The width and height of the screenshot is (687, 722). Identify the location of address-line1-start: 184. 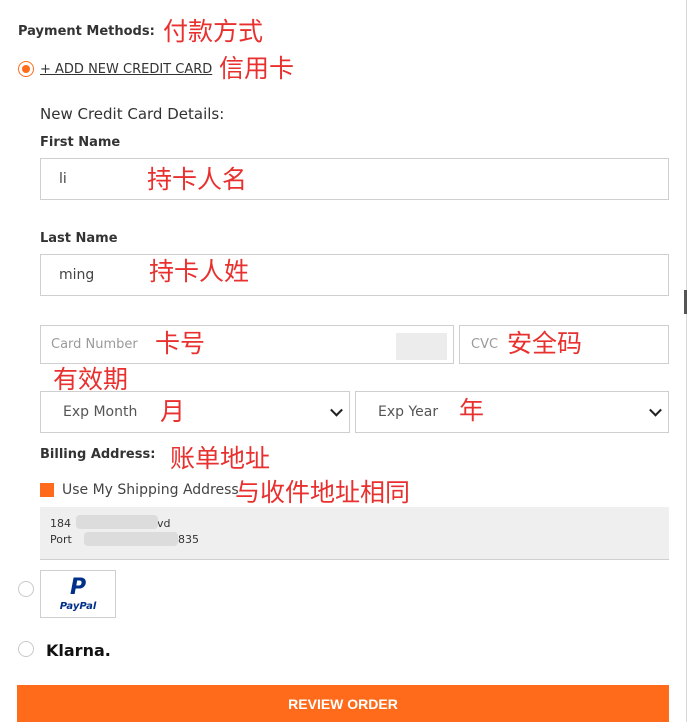
(60, 523).